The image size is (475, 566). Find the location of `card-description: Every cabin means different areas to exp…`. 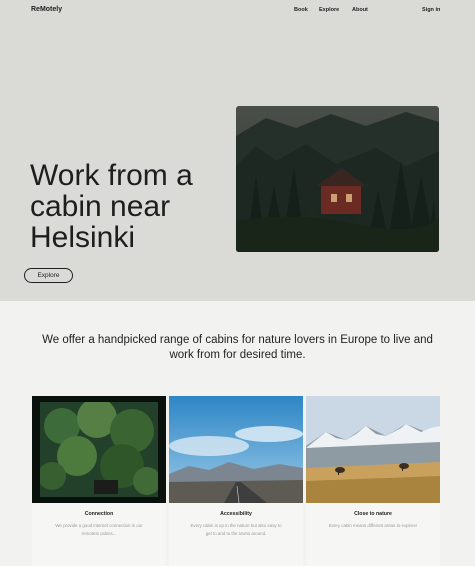

card-description: Every cabin means different areas to exp… is located at coordinates (373, 525).